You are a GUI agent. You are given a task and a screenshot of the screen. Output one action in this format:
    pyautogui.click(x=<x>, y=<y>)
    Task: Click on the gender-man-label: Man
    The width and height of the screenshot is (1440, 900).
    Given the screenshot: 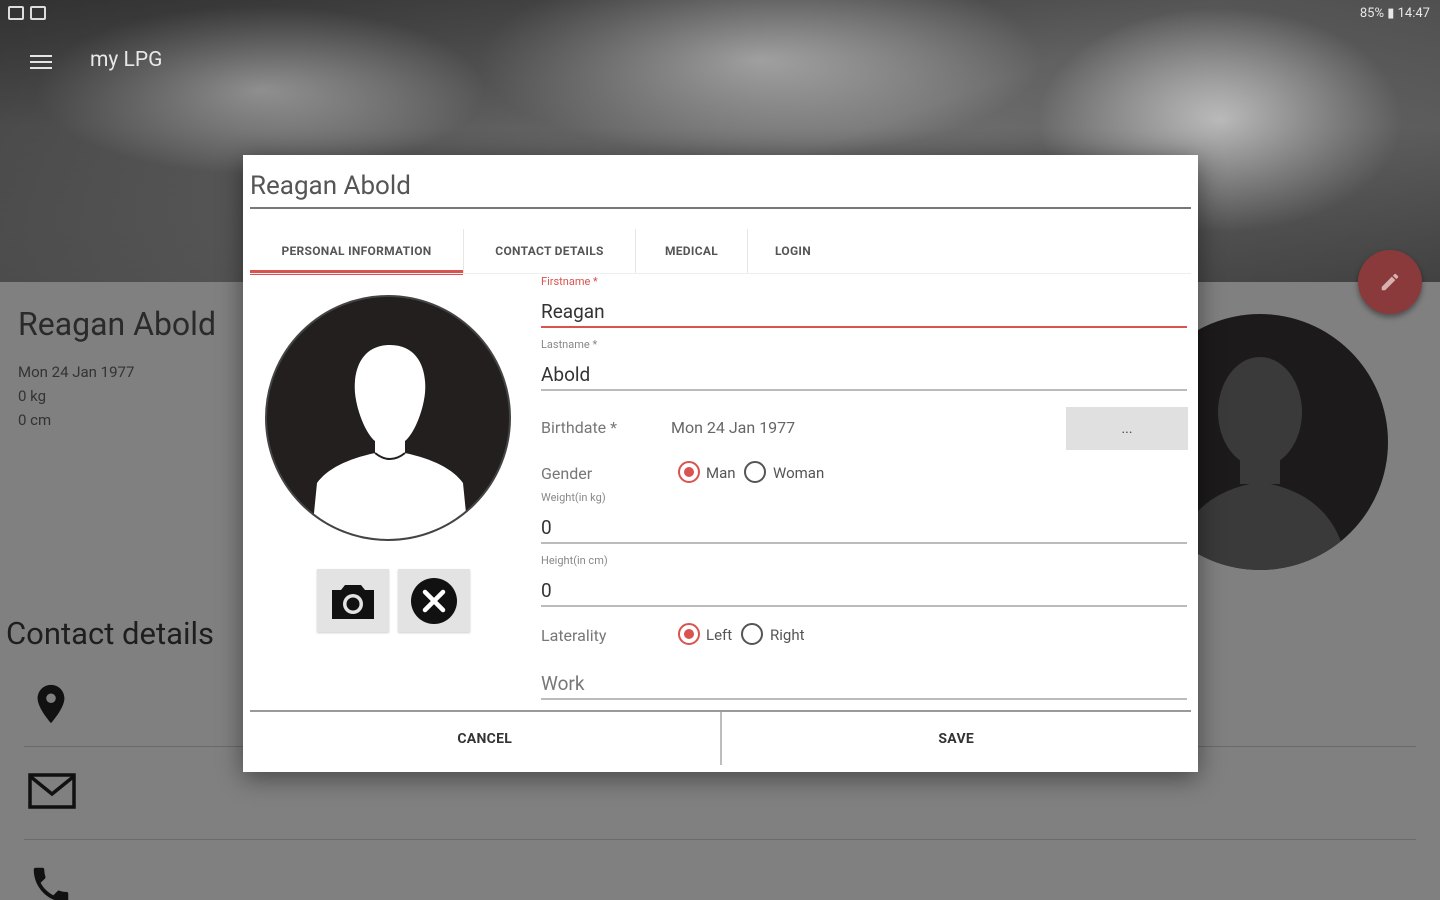 What is the action you would take?
    pyautogui.click(x=721, y=473)
    